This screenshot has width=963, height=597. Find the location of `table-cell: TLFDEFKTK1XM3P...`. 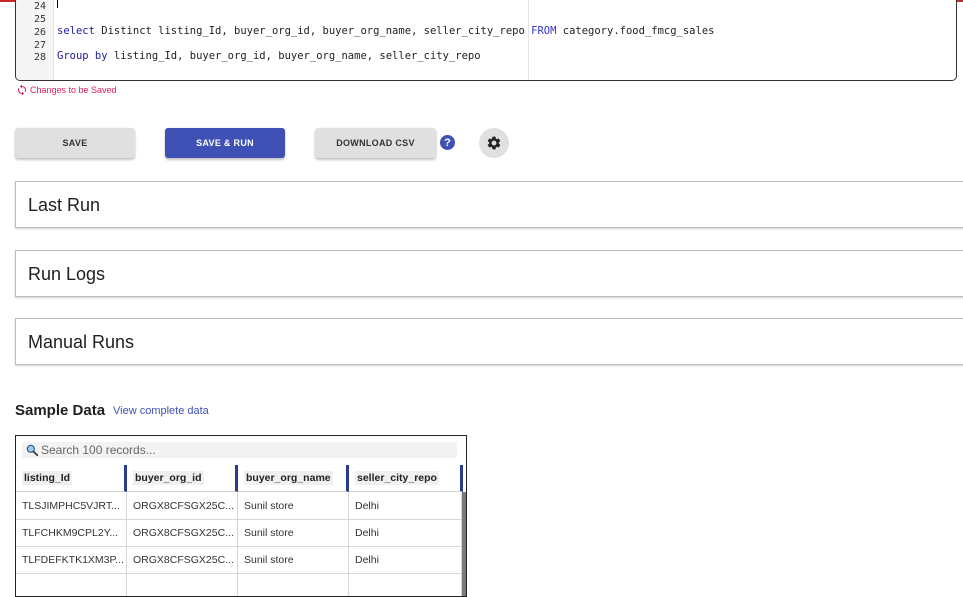

table-cell: TLFDEFKTK1XM3P... is located at coordinates (71, 560).